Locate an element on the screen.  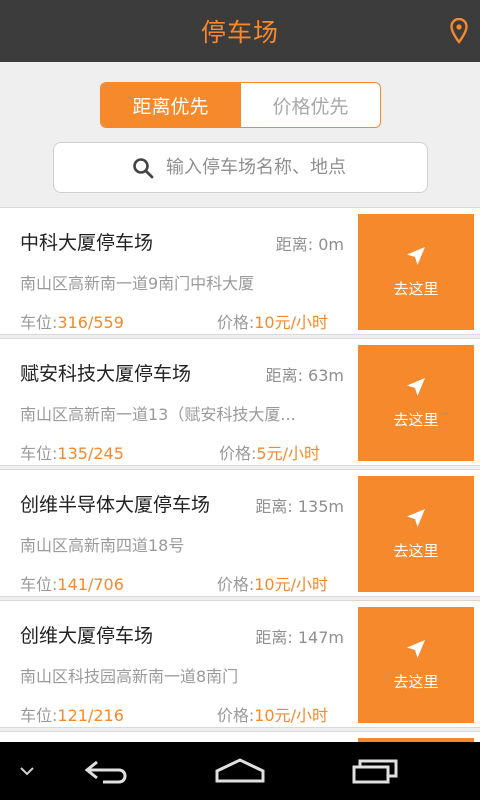
distance-value: 147m is located at coordinates (320, 637).